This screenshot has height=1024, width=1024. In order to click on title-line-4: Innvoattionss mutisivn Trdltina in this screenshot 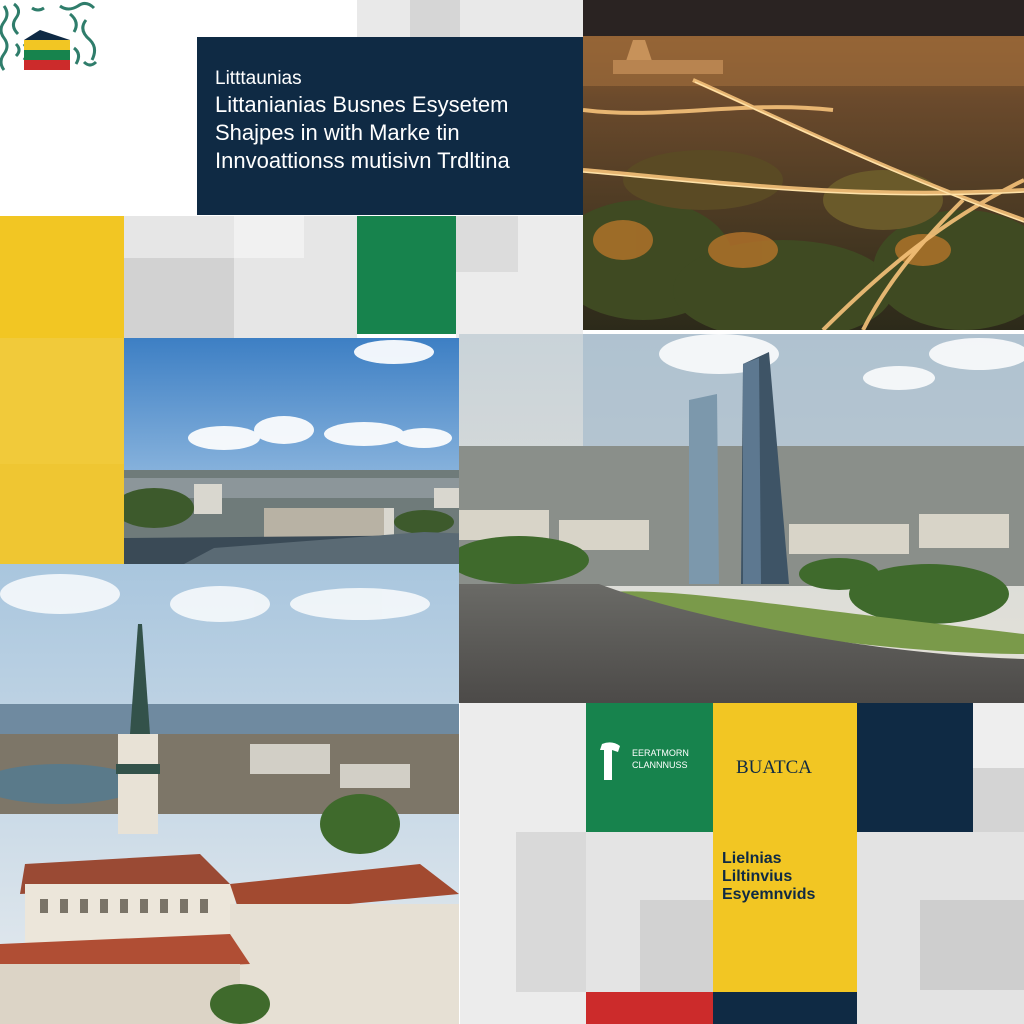, I will do `click(362, 160)`.